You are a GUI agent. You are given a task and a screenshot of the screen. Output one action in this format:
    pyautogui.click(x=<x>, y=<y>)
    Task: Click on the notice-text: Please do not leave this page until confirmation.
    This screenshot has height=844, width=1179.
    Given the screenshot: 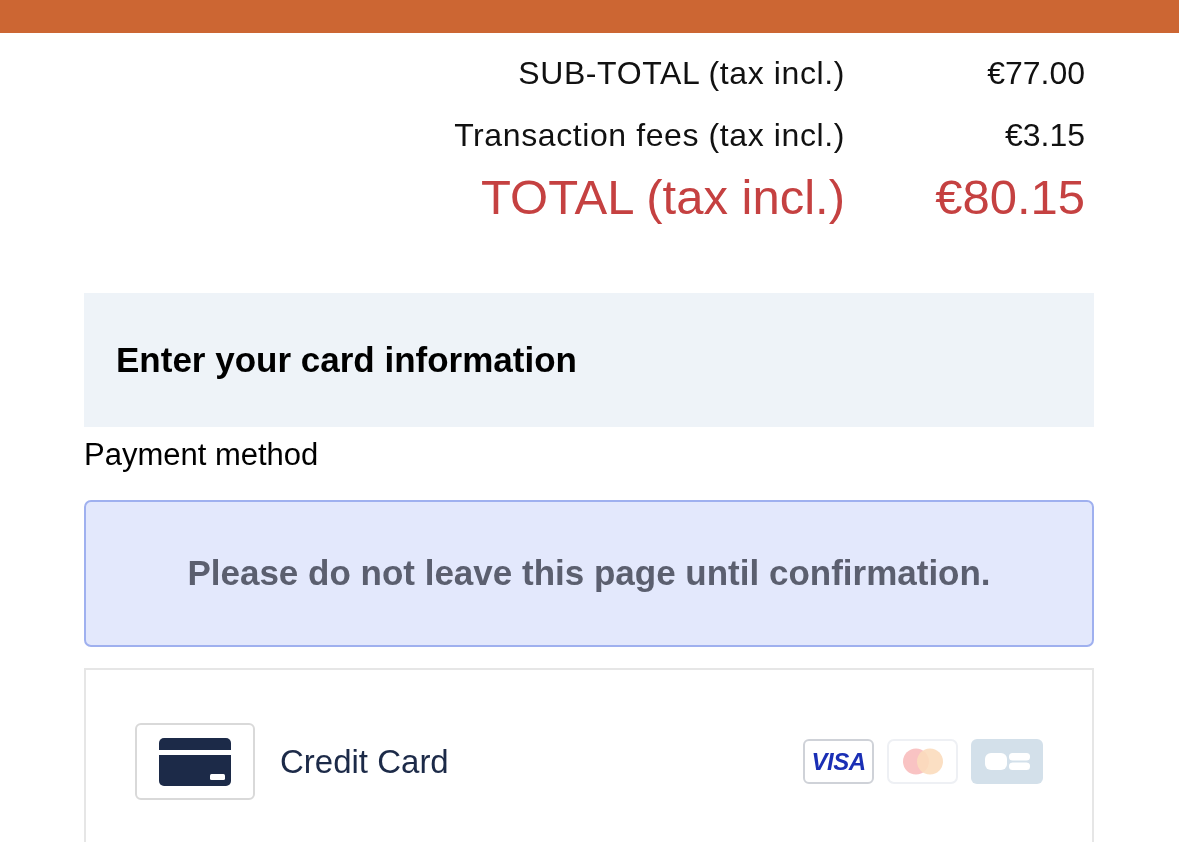 What is the action you would take?
    pyautogui.click(x=589, y=573)
    